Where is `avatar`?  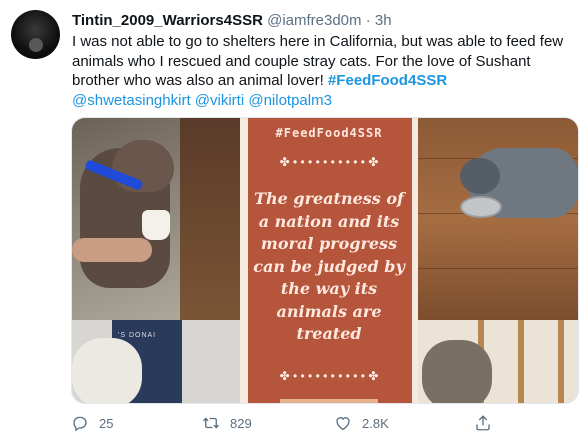
avatar is located at coordinates (35, 34).